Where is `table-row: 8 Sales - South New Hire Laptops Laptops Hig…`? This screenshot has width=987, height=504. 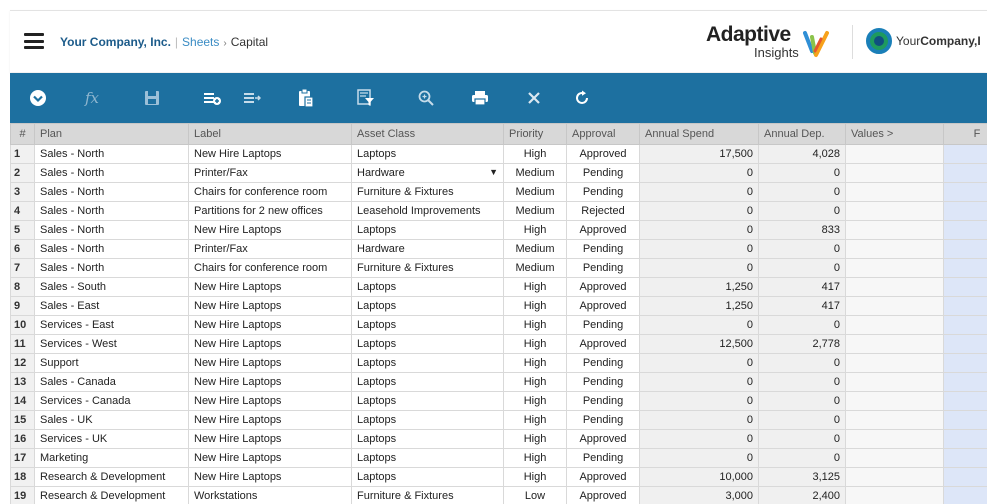 table-row: 8 Sales - South New Hire Laptops Laptops Hig… is located at coordinates (498, 287).